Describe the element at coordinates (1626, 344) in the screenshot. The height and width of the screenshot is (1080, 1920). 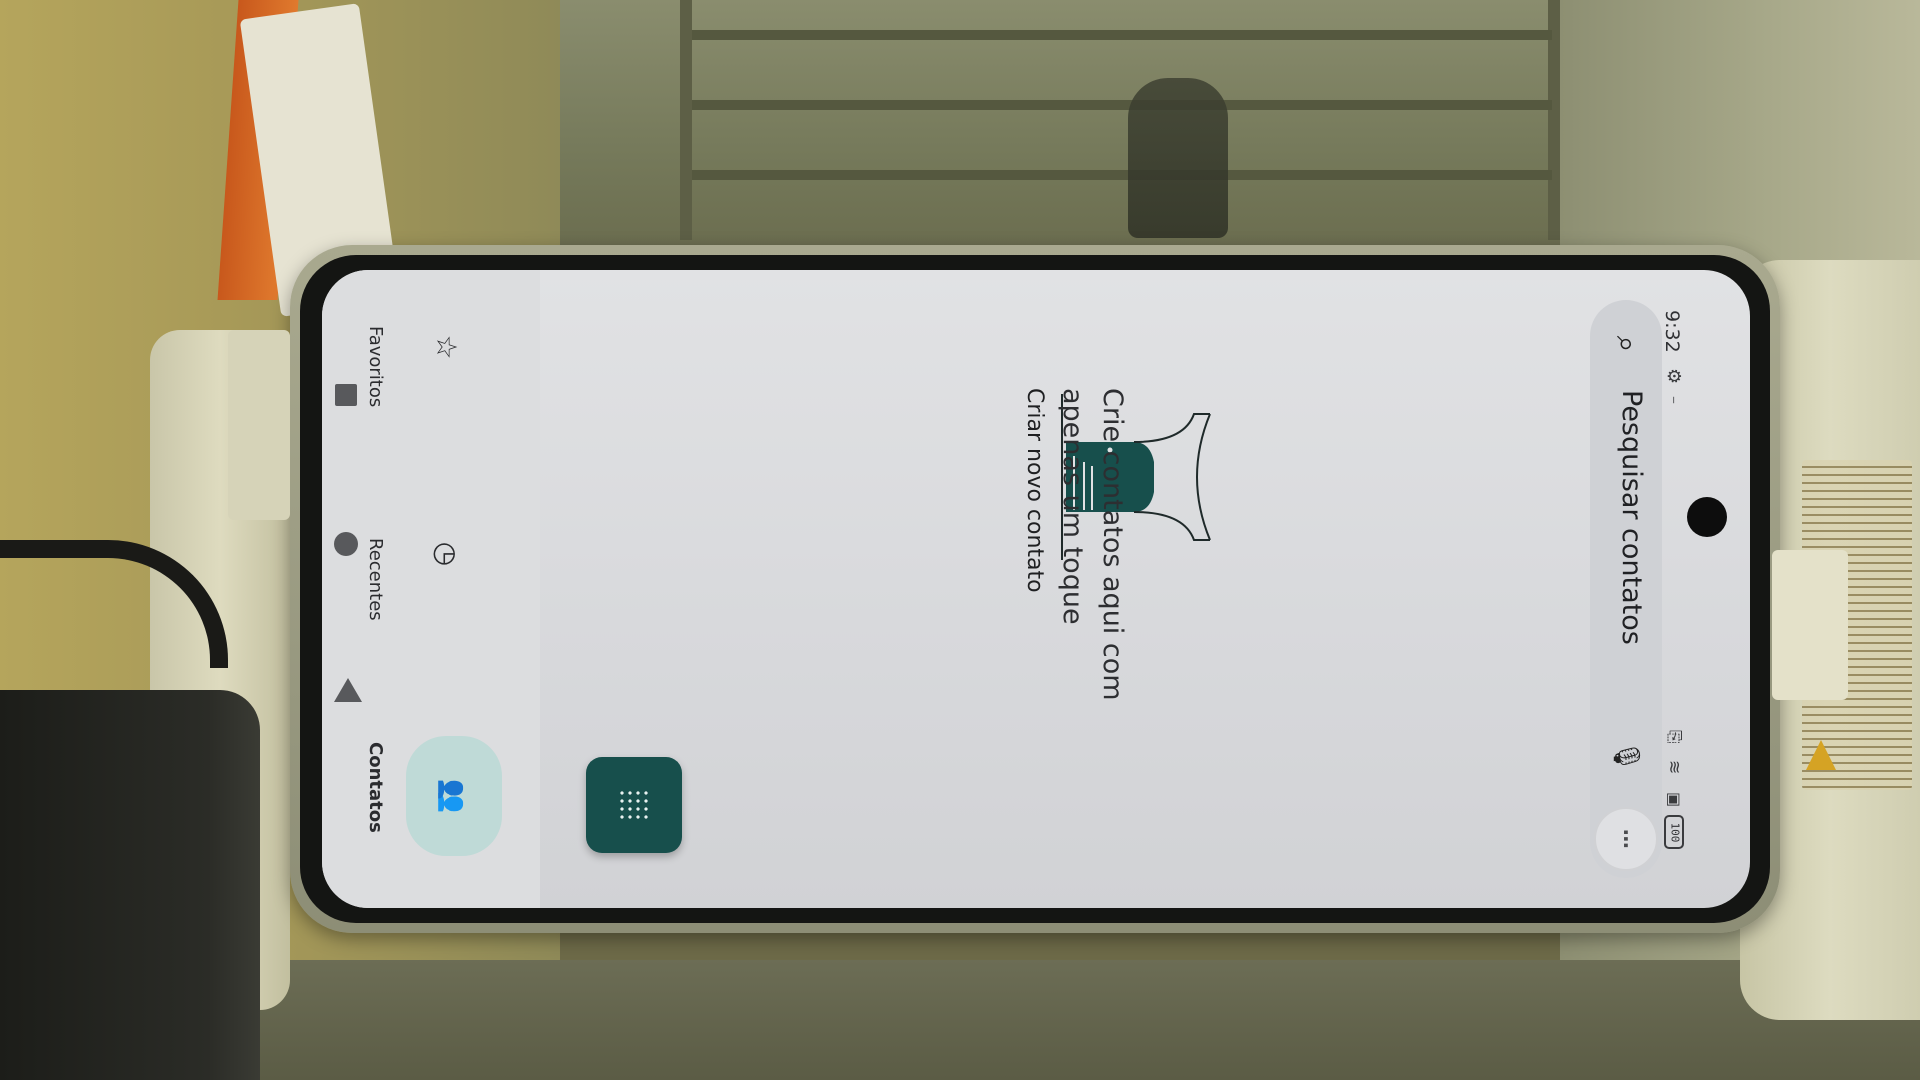
I see `search-icon: ⌕` at that location.